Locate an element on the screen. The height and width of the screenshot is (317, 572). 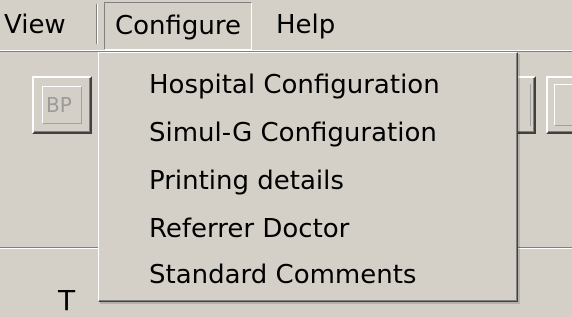
bp-button: BP is located at coordinates (62, 105).